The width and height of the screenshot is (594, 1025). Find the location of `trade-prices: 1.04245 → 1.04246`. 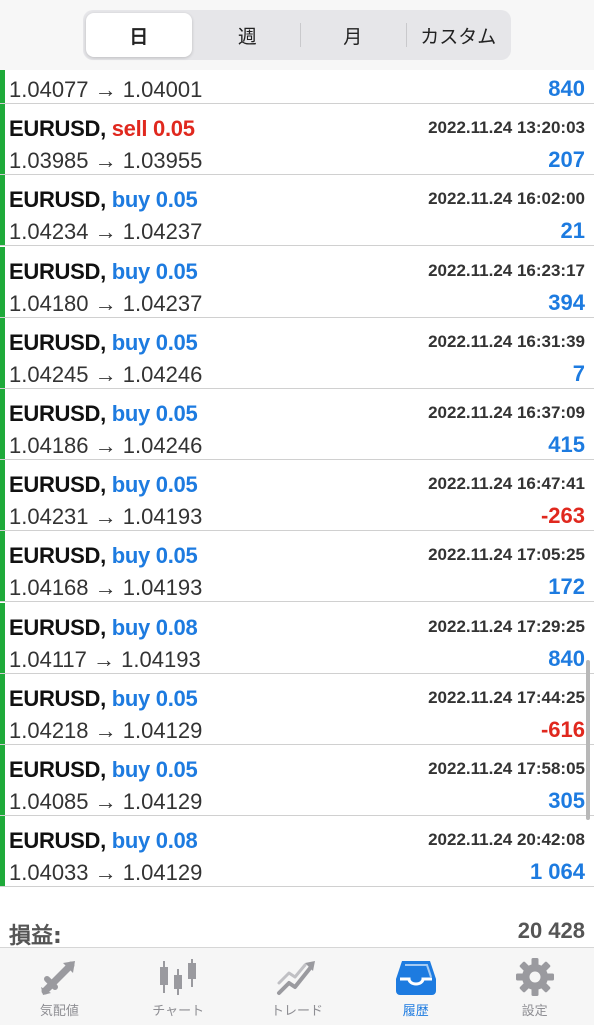

trade-prices: 1.04245 → 1.04246 is located at coordinates (105, 375).